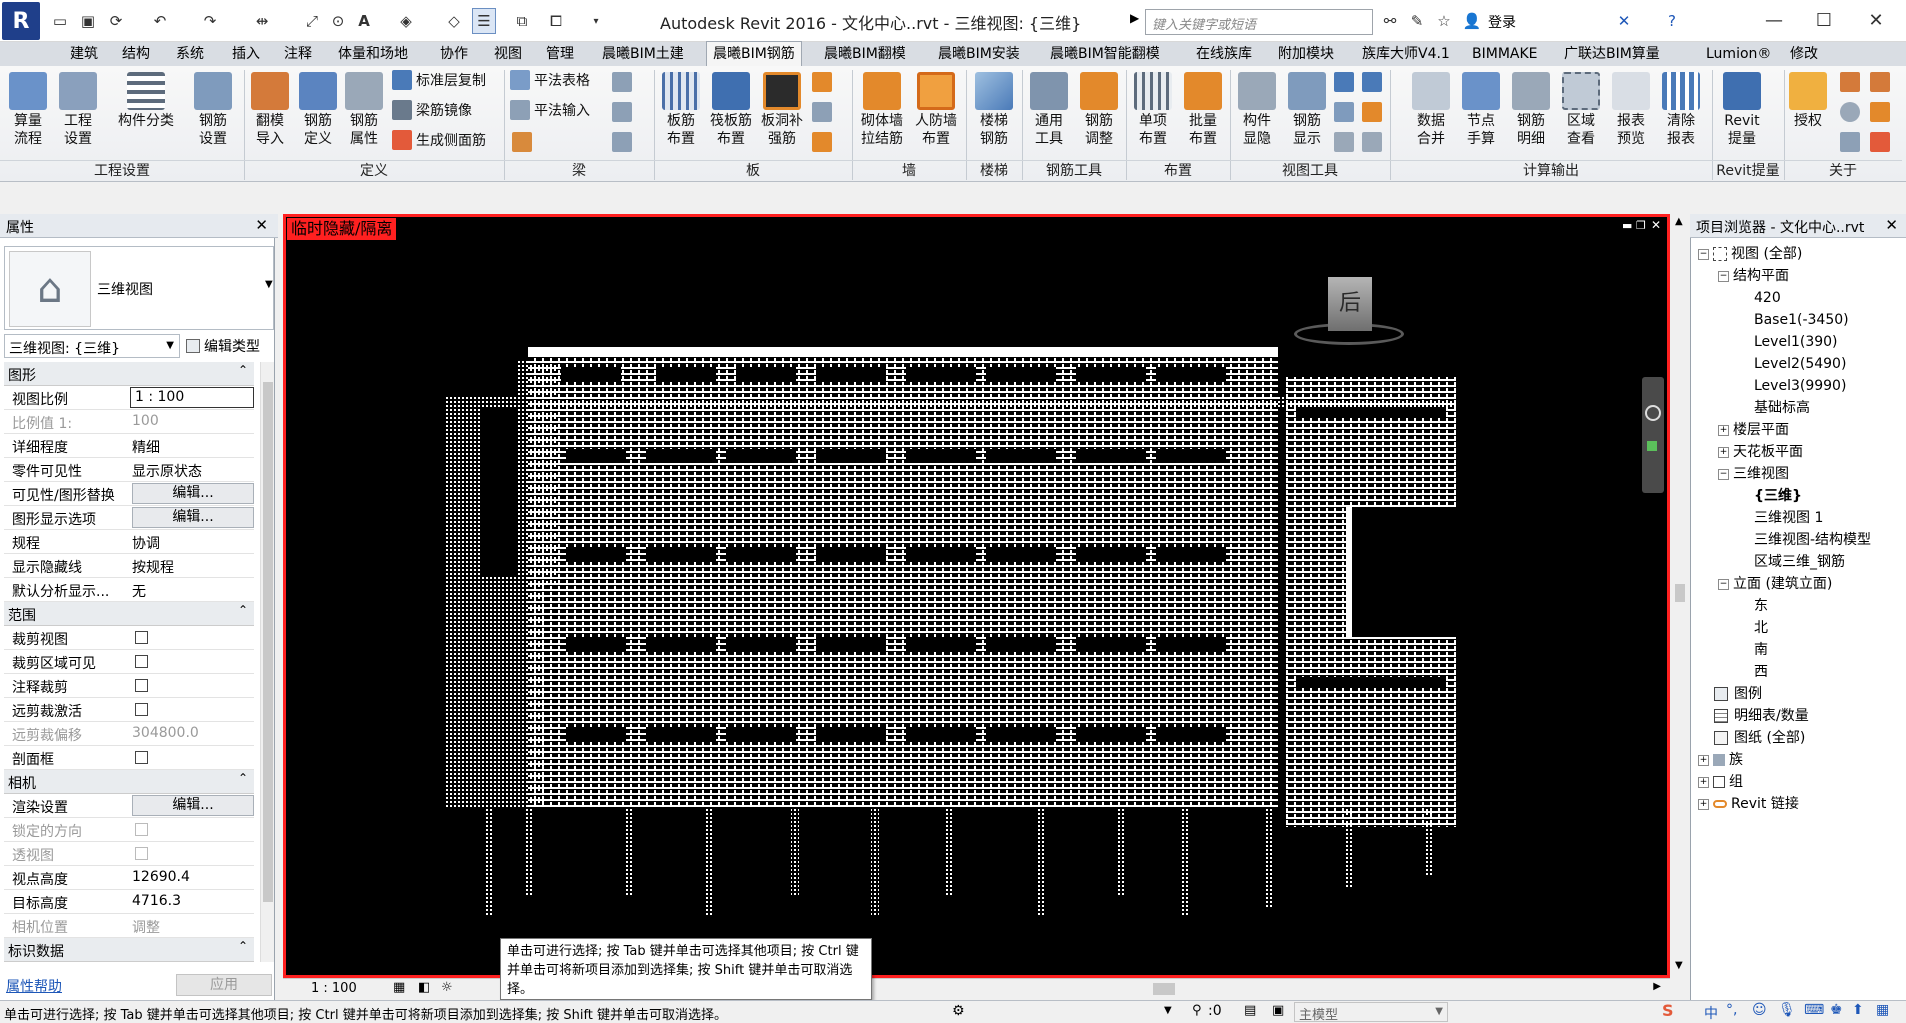 The height and width of the screenshot is (1023, 1906). What do you see at coordinates (1257, 110) in the screenshot?
I see `component-visibility-button: 构件 显隐` at bounding box center [1257, 110].